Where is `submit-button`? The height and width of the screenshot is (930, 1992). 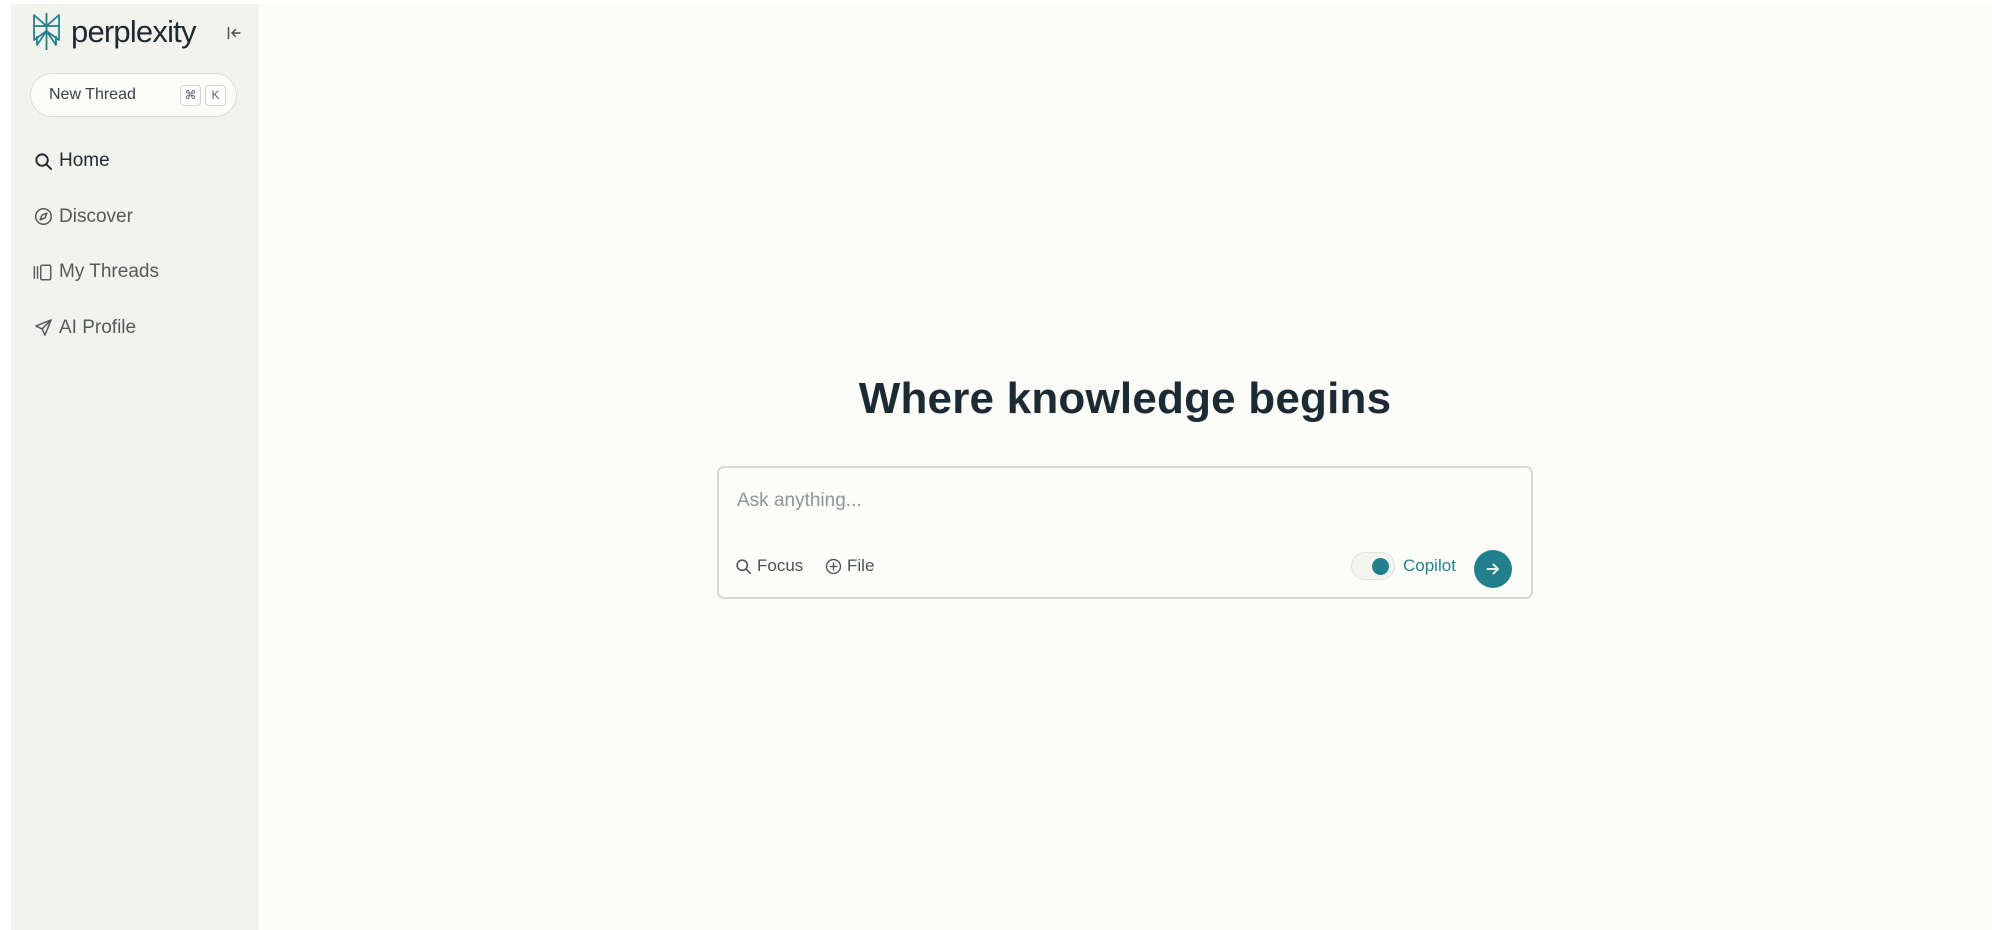
submit-button is located at coordinates (1493, 569).